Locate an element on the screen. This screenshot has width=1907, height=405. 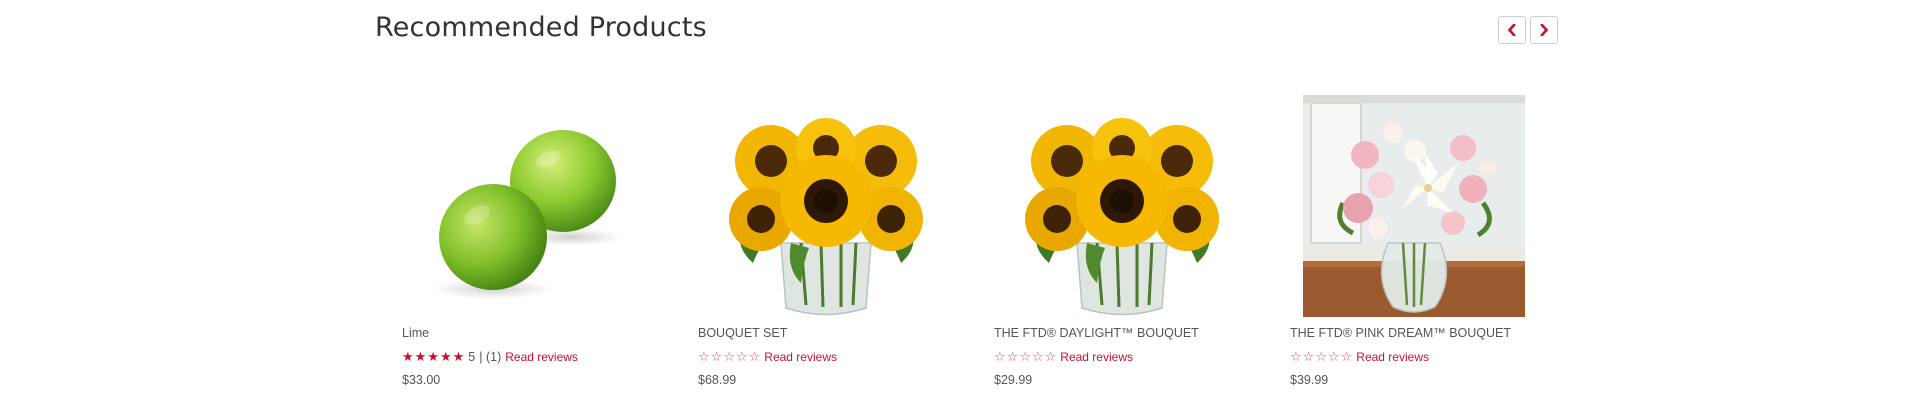
chevron-right-icon is located at coordinates (1544, 30).